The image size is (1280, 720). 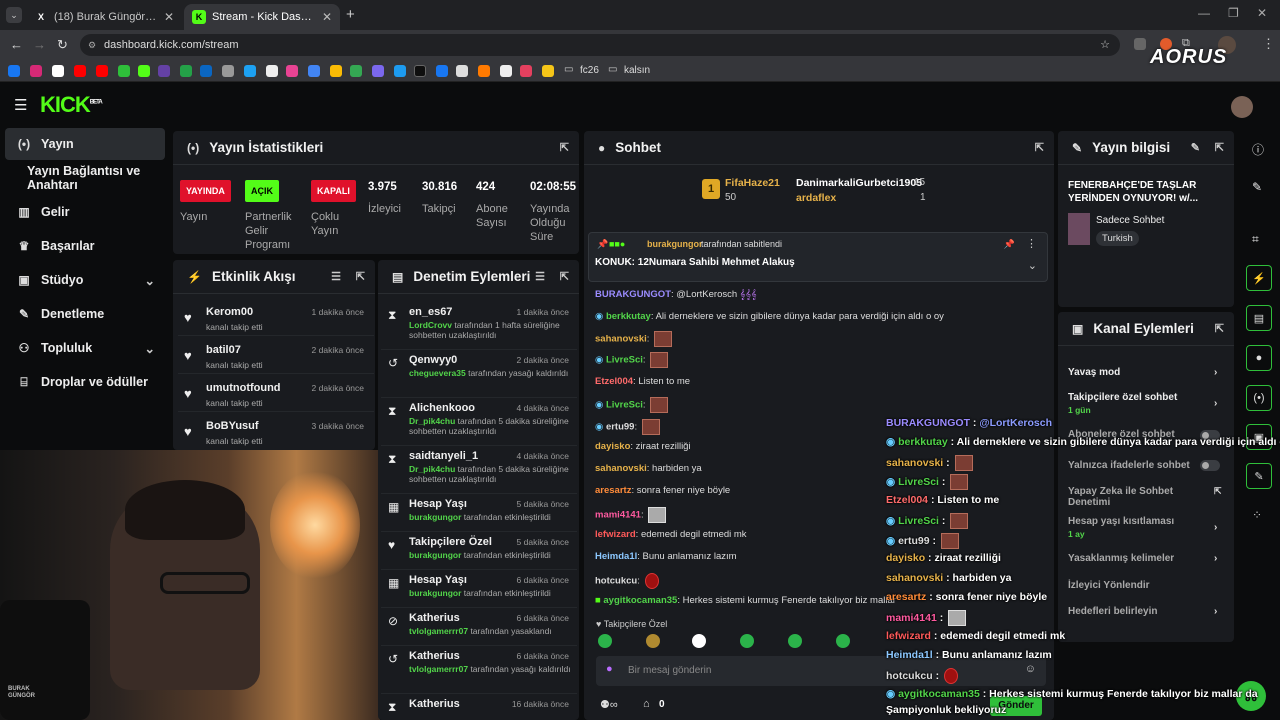 I want to click on browser-tab-kick: K Stream - Kick Dashboard ✕, so click(x=262, y=17).